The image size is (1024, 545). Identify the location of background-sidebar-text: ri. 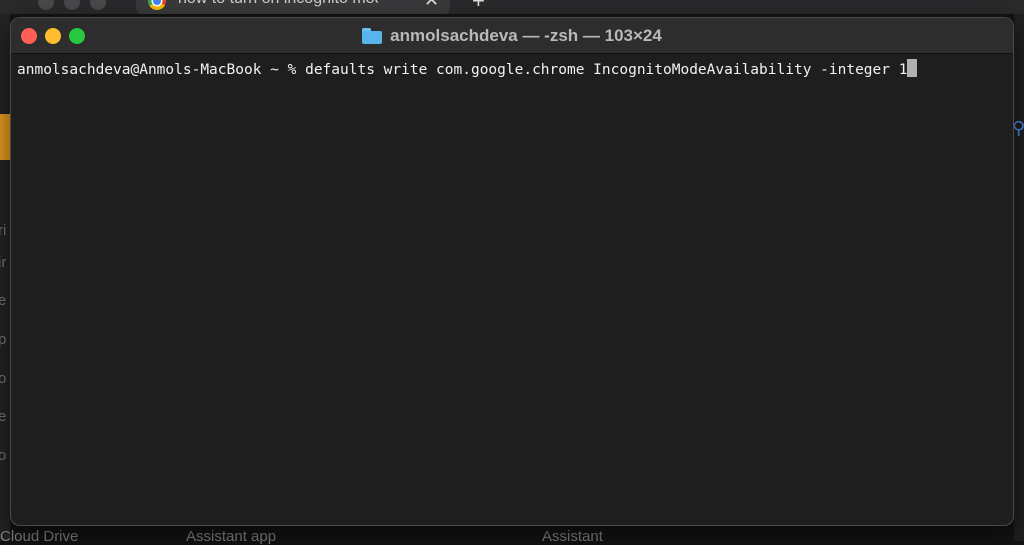
(3, 230).